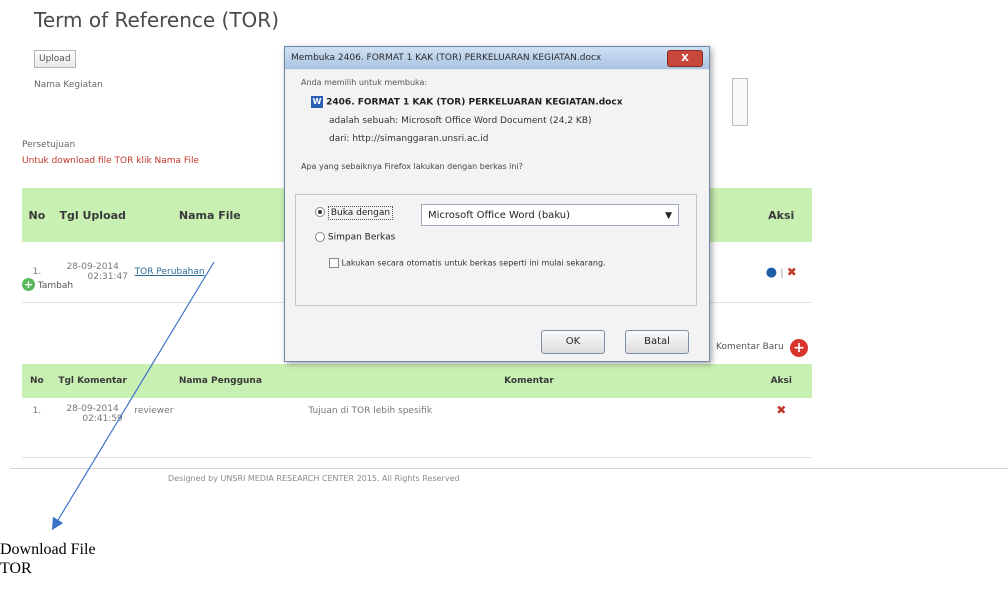 The width and height of the screenshot is (1008, 590). I want to click on annotation-label: Download File TOR, so click(48, 559).